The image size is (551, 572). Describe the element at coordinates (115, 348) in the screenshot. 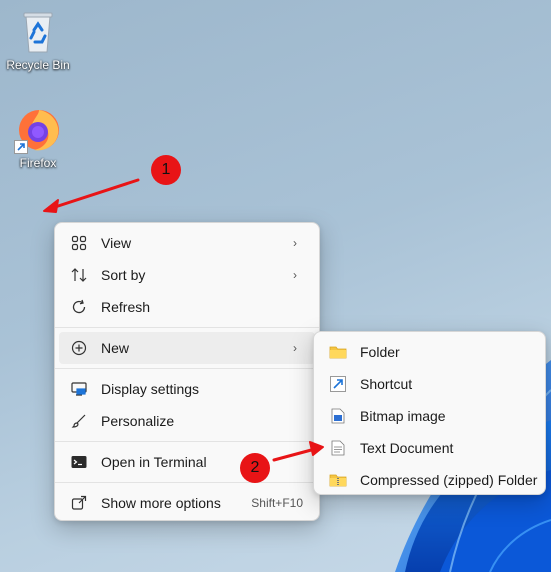

I see `menu-item-label: New` at that location.